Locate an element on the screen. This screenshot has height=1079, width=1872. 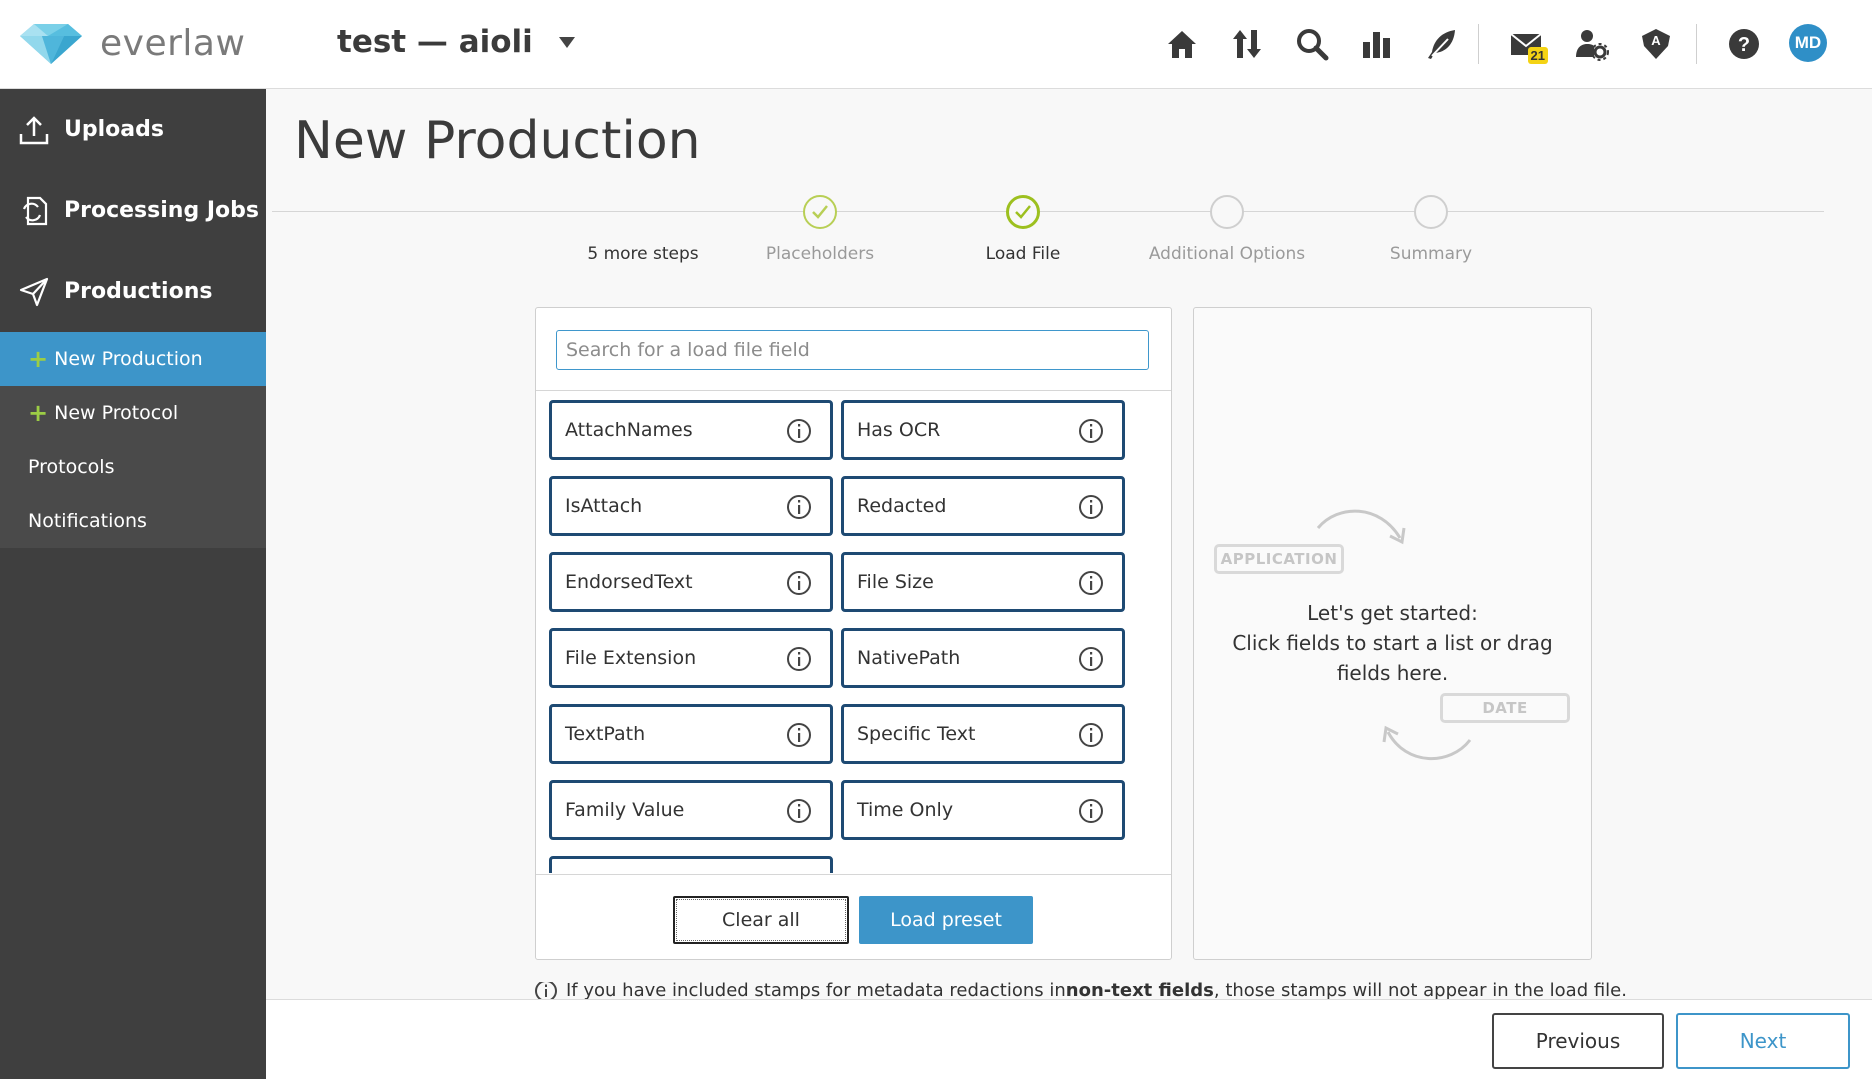
search-icon is located at coordinates (1312, 44).